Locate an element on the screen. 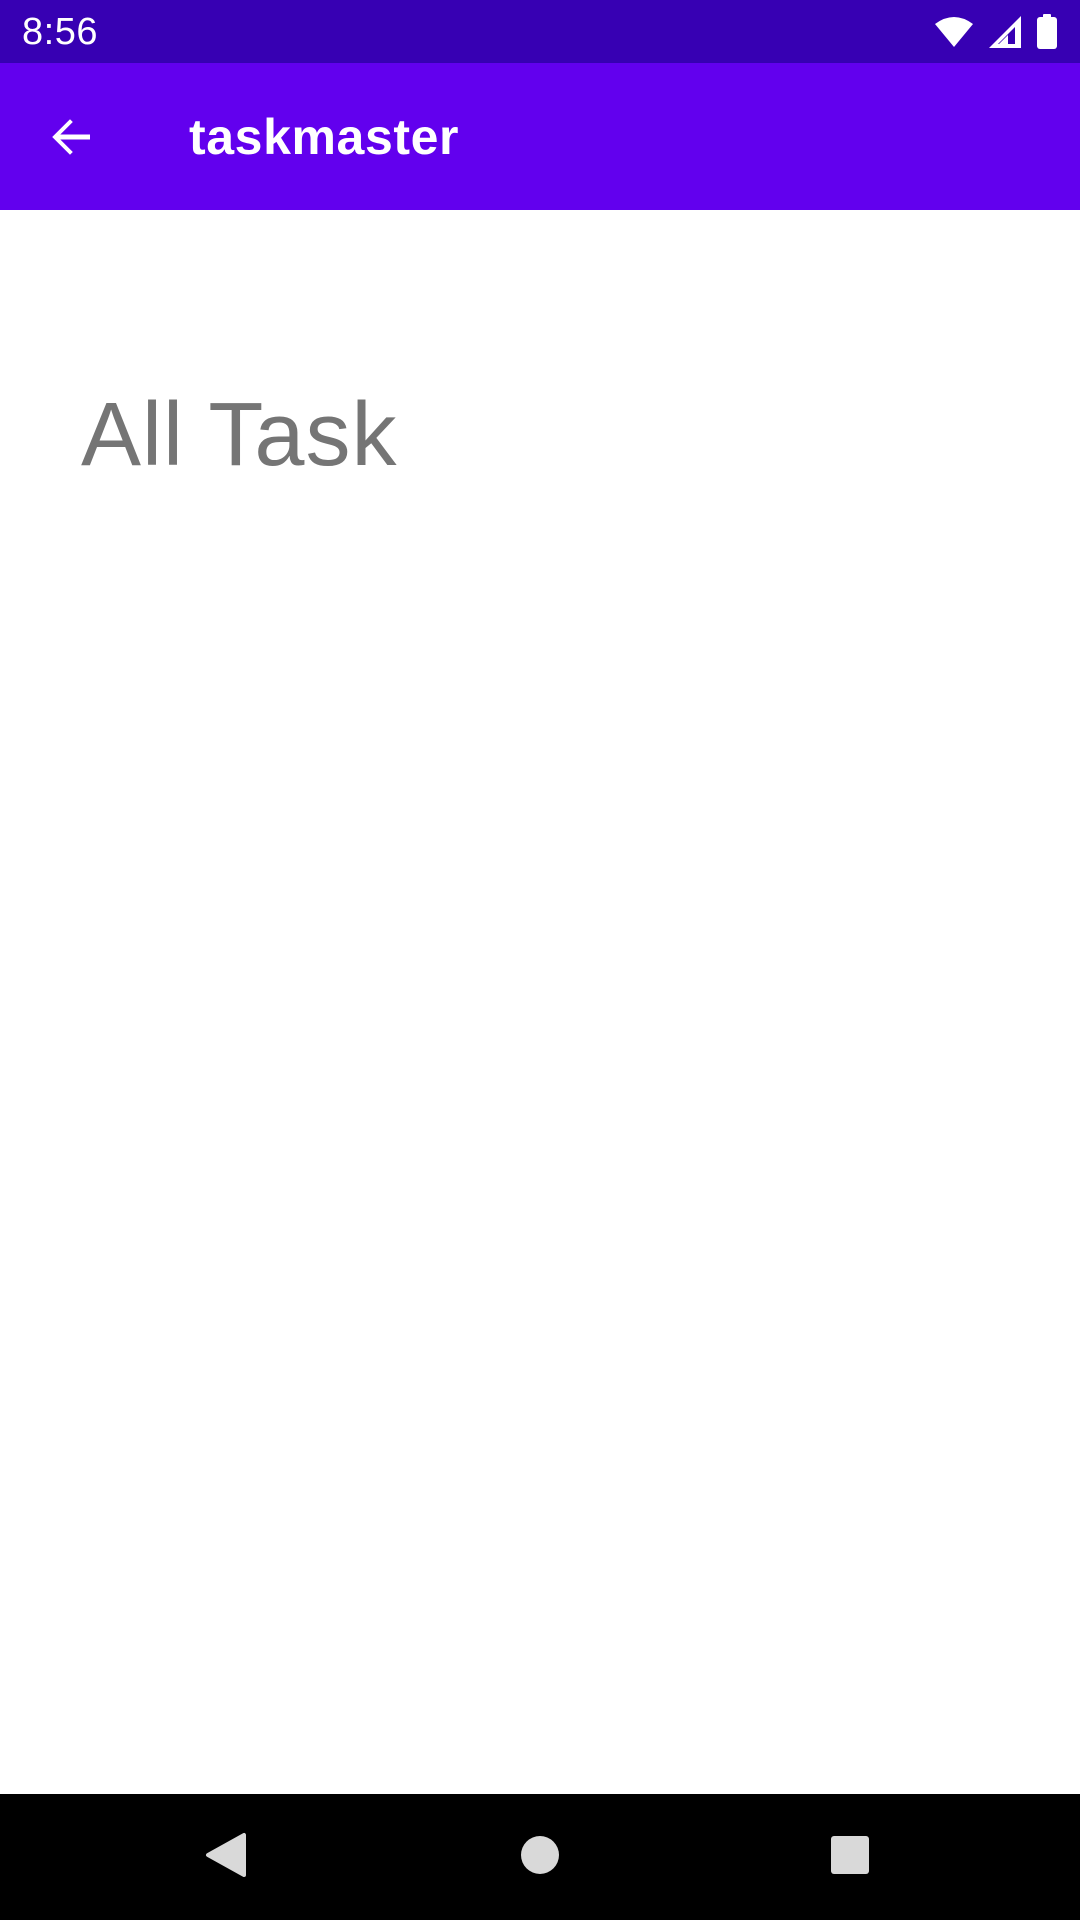 The width and height of the screenshot is (1080, 1920). page-heading: All Task is located at coordinates (239, 435).